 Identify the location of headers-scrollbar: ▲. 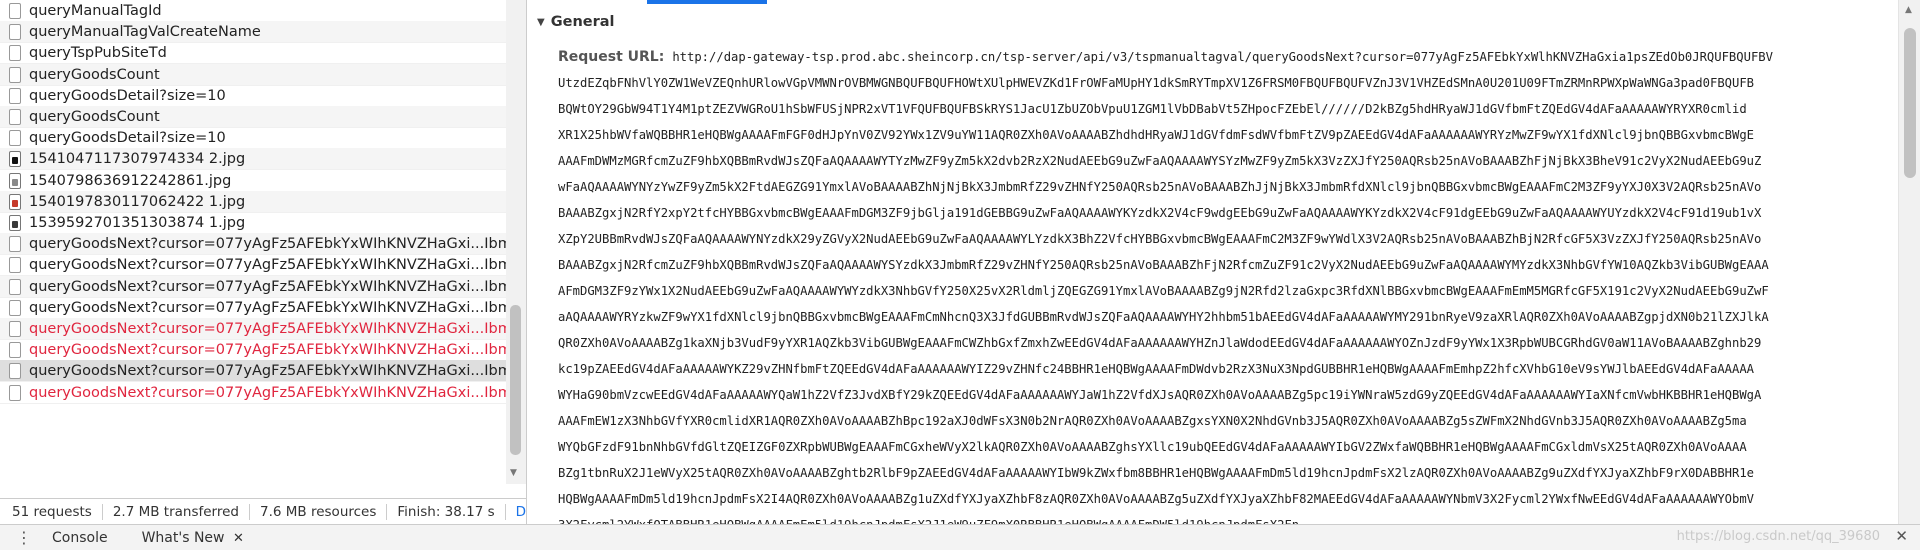
(1909, 262).